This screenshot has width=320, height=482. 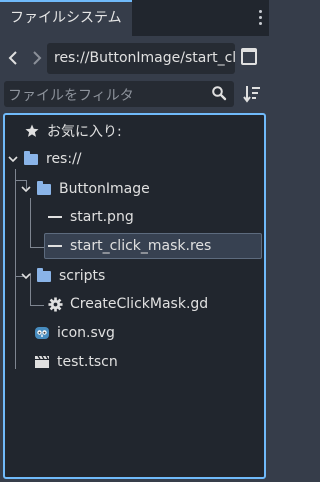 What do you see at coordinates (55, 217) in the screenshot?
I see `image-file-icon` at bounding box center [55, 217].